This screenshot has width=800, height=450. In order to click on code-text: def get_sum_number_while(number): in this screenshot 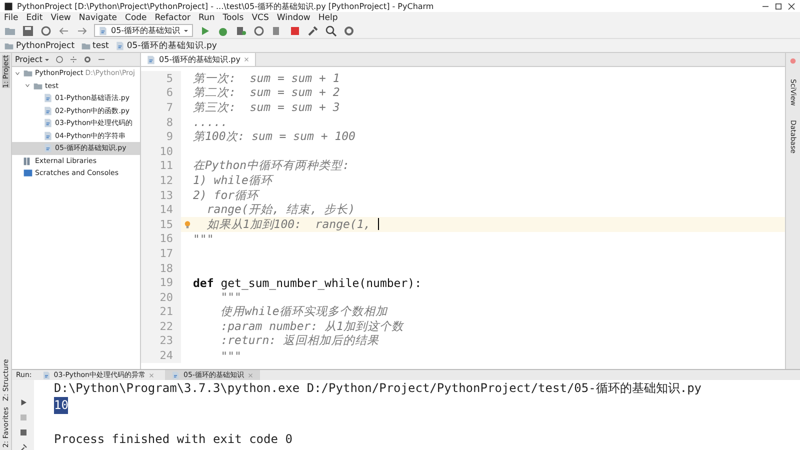, I will do `click(307, 283)`.